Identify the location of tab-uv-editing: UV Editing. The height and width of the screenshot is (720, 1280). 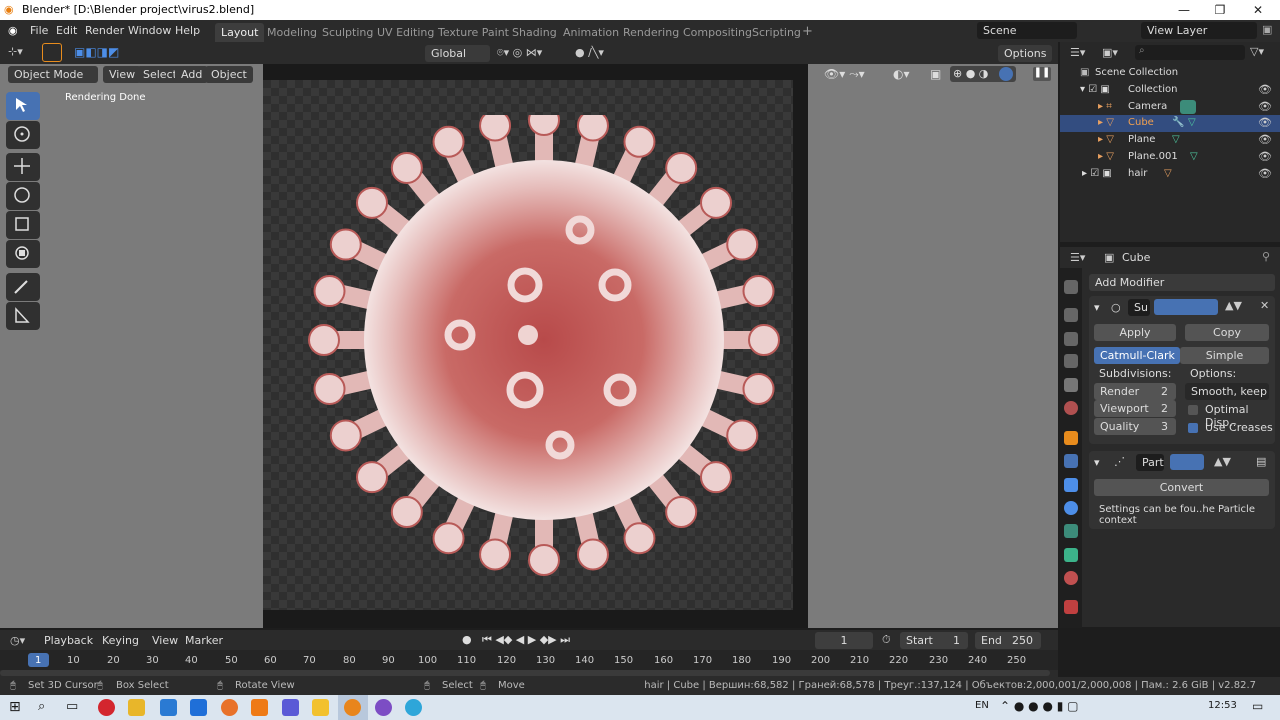
(405, 32).